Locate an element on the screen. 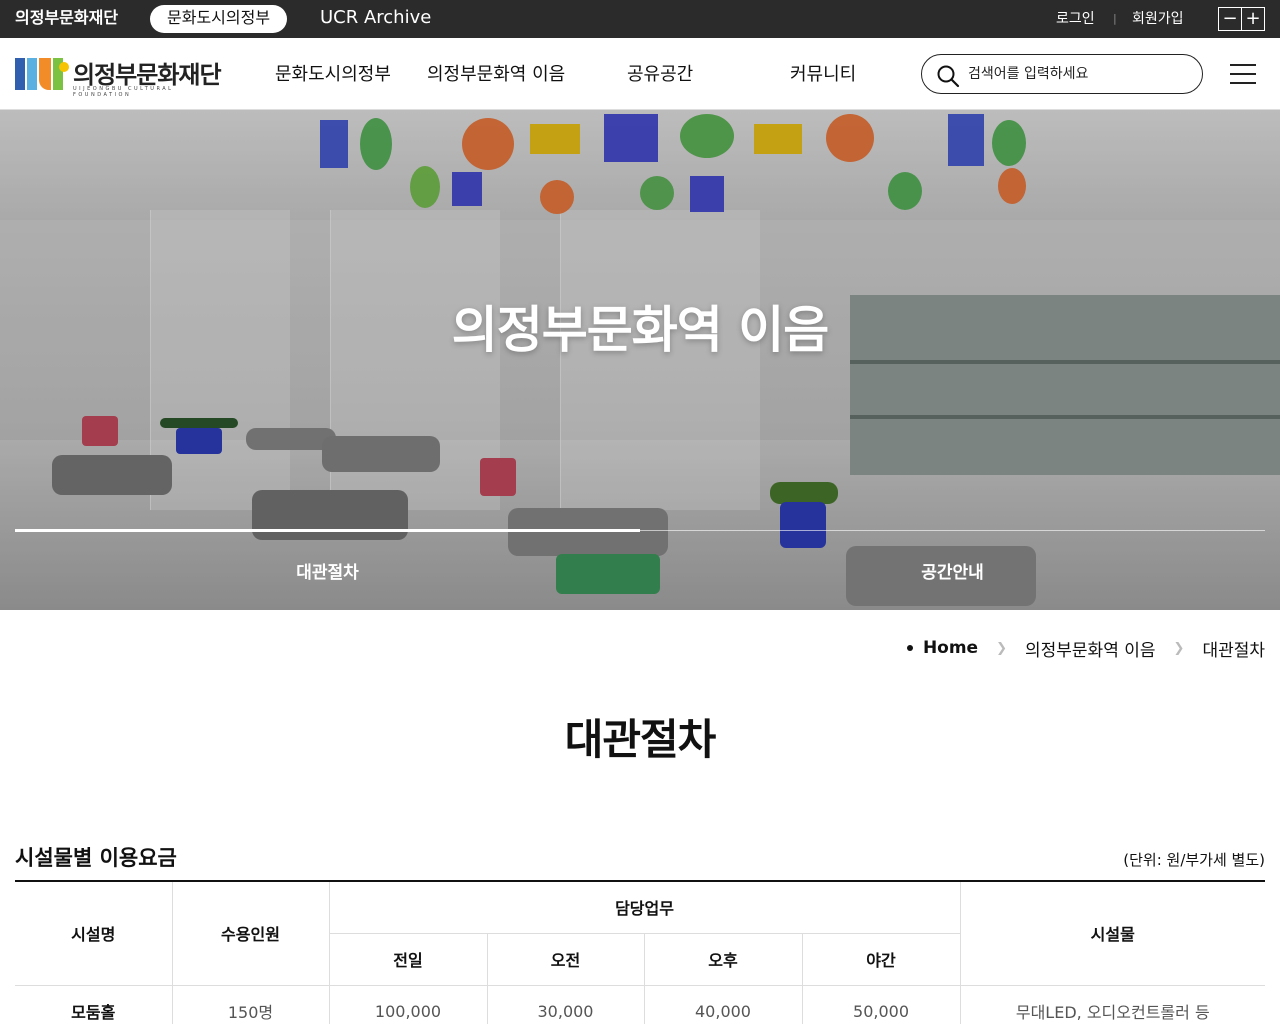 The width and height of the screenshot is (1280, 1024). cell-facility-name: 모둠홀 is located at coordinates (94, 1004).